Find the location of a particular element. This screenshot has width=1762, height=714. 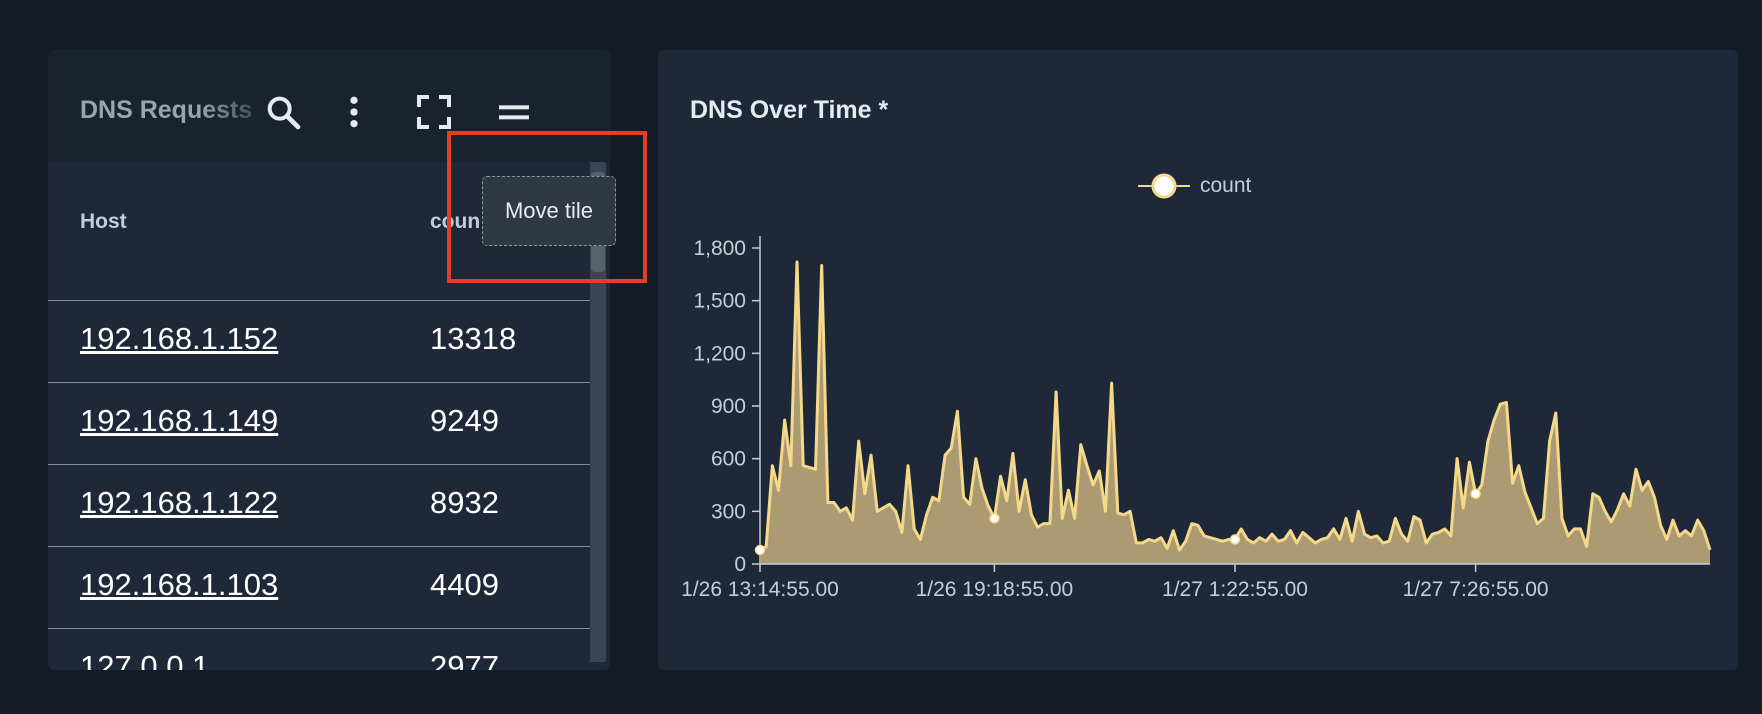

y-tick-label: 1,200 is located at coordinates (719, 353).